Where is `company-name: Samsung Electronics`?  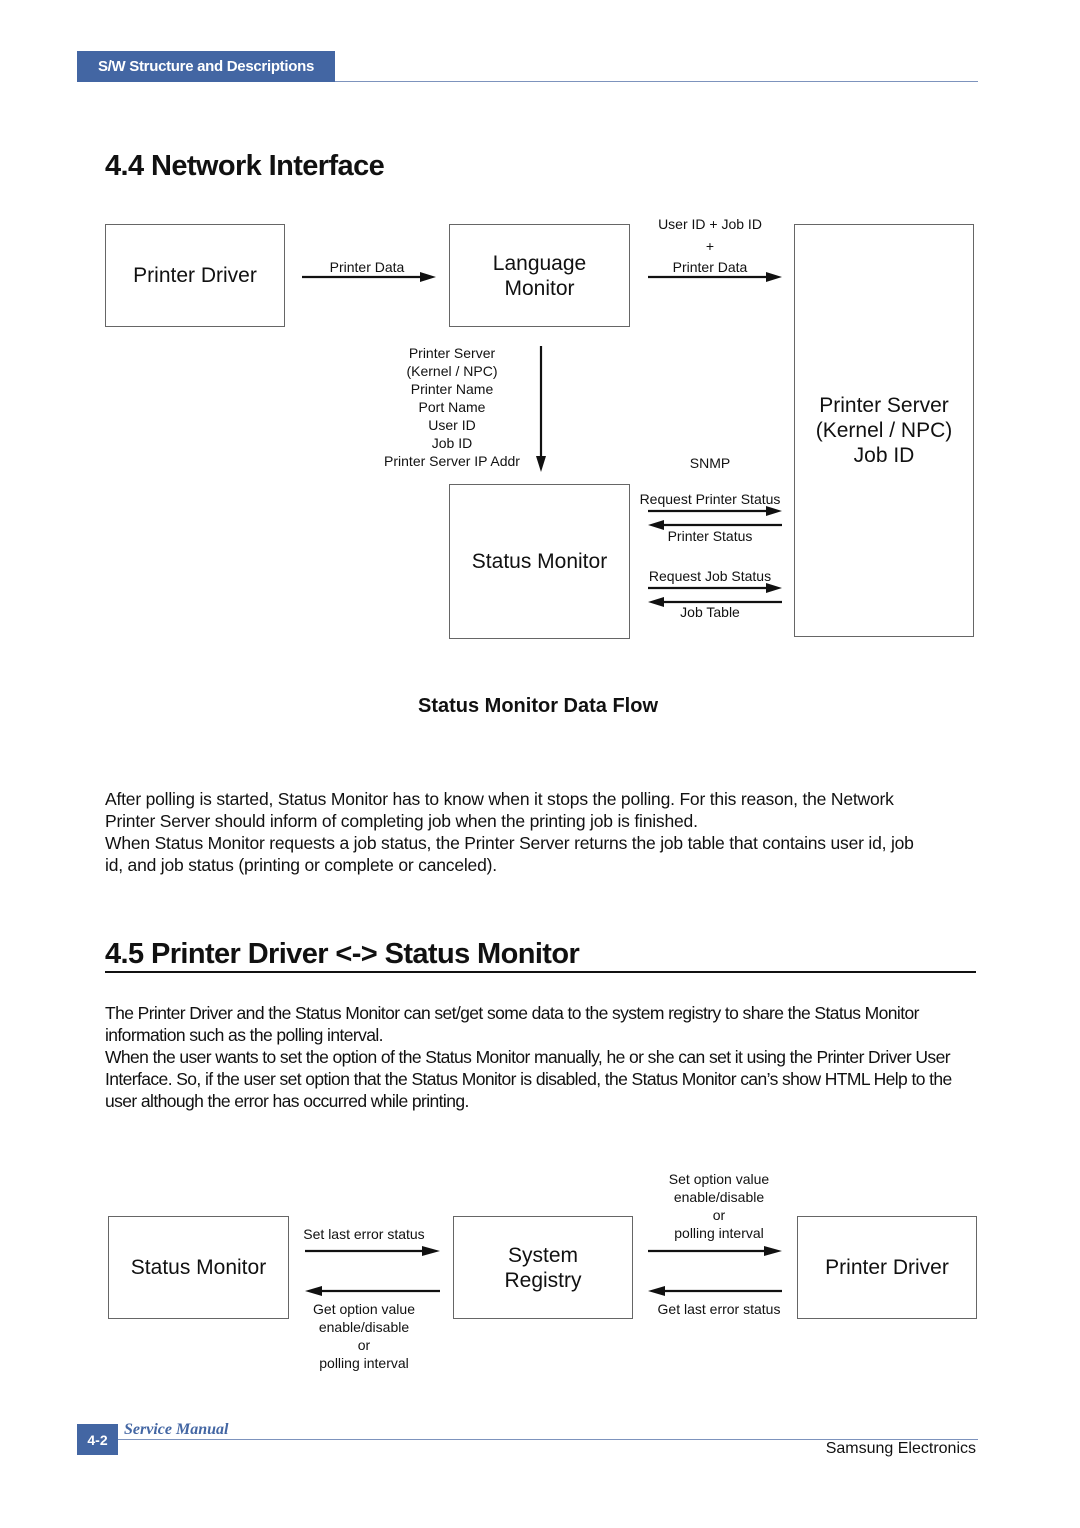 company-name: Samsung Electronics is located at coordinates (900, 1448).